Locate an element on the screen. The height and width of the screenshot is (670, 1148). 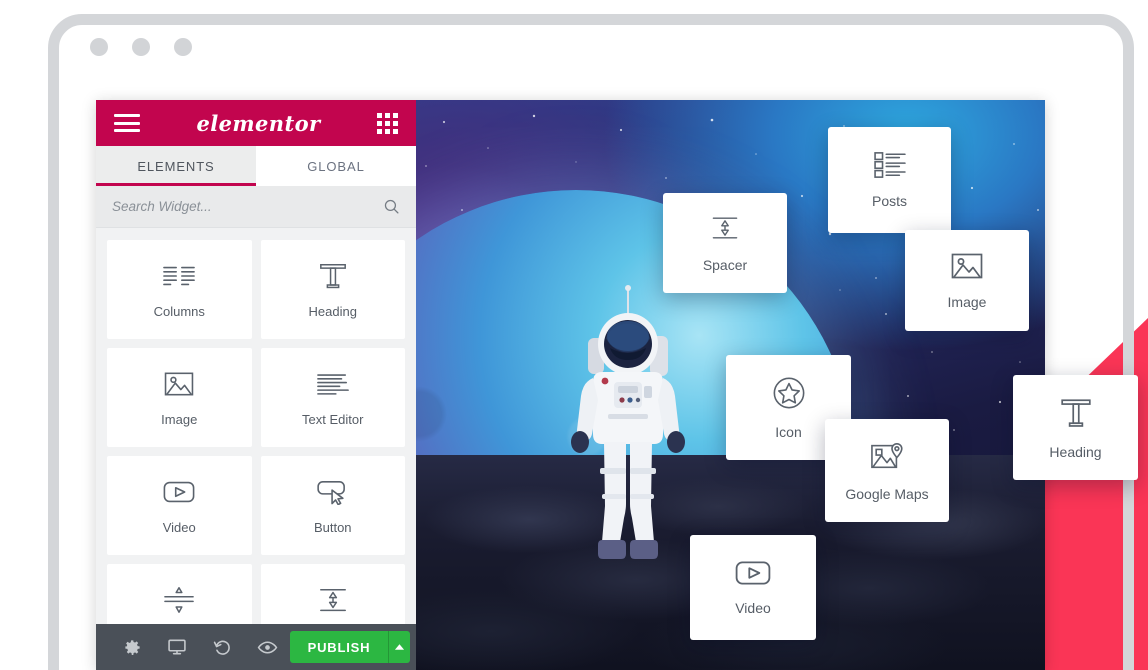
widget-card-button: Button is located at coordinates (332, 505).